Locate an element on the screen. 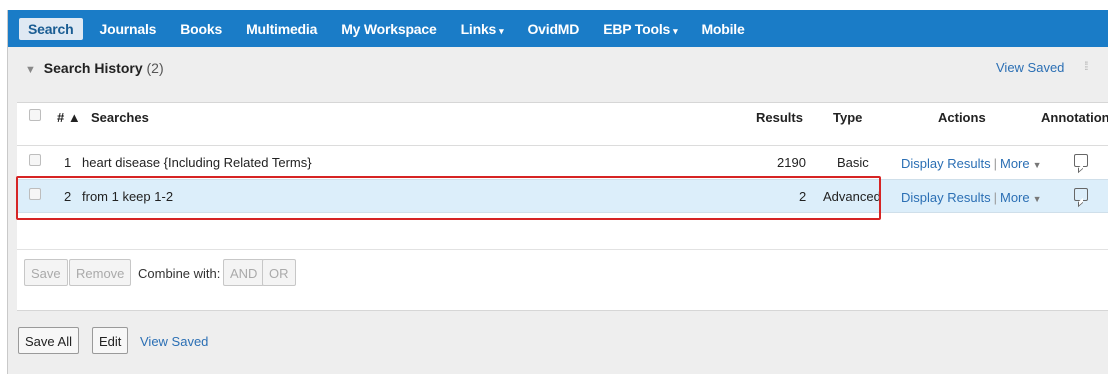  nav-journals: Journals is located at coordinates (128, 29).